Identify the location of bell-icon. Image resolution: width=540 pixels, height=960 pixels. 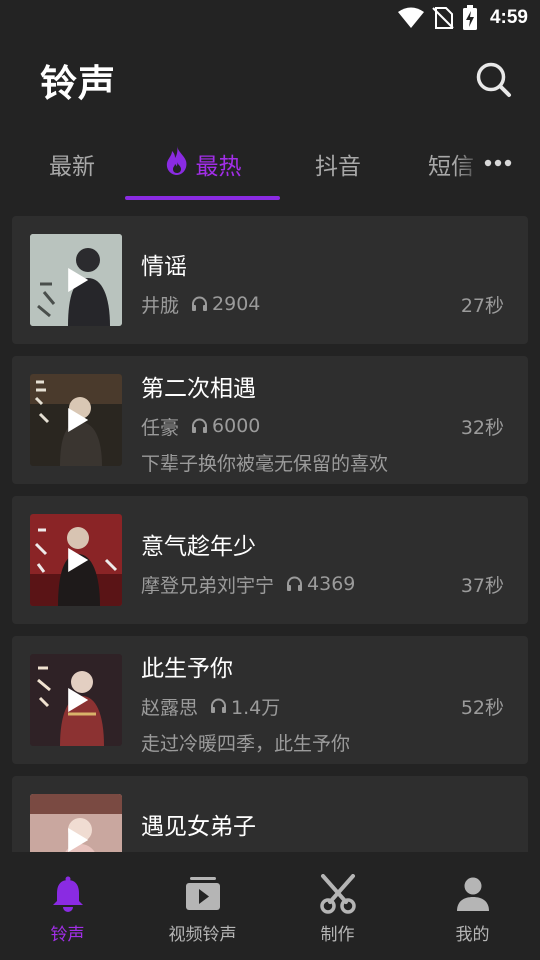
(67, 894).